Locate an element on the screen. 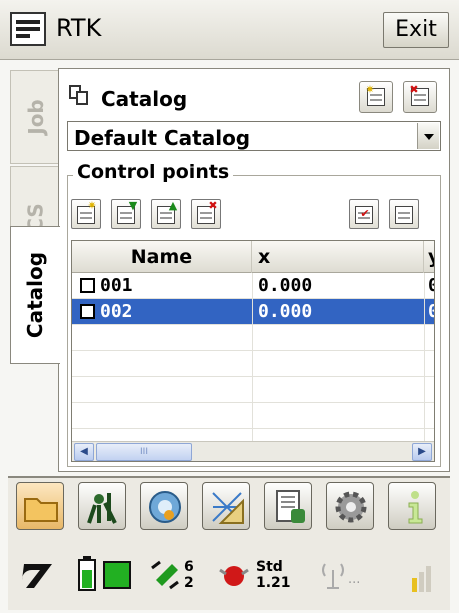  report-icon is located at coordinates (290, 506).